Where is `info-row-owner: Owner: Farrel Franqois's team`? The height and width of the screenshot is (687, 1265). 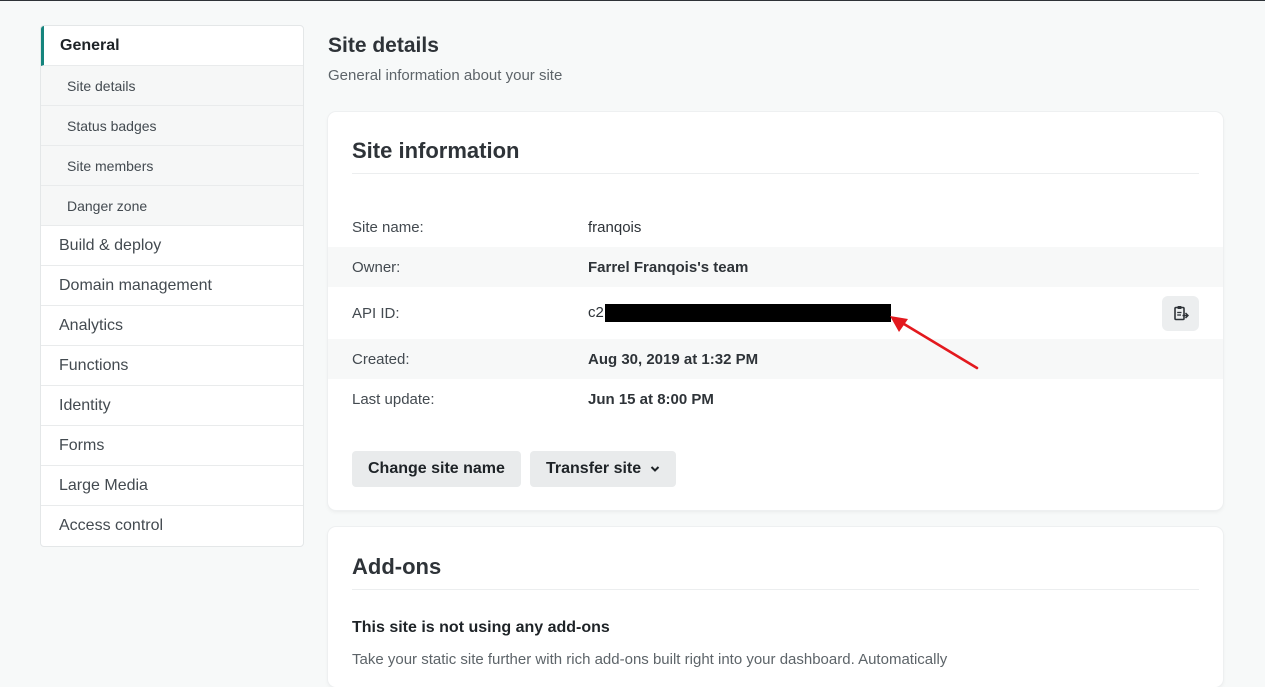 info-row-owner: Owner: Farrel Franqois's team is located at coordinates (775, 267).